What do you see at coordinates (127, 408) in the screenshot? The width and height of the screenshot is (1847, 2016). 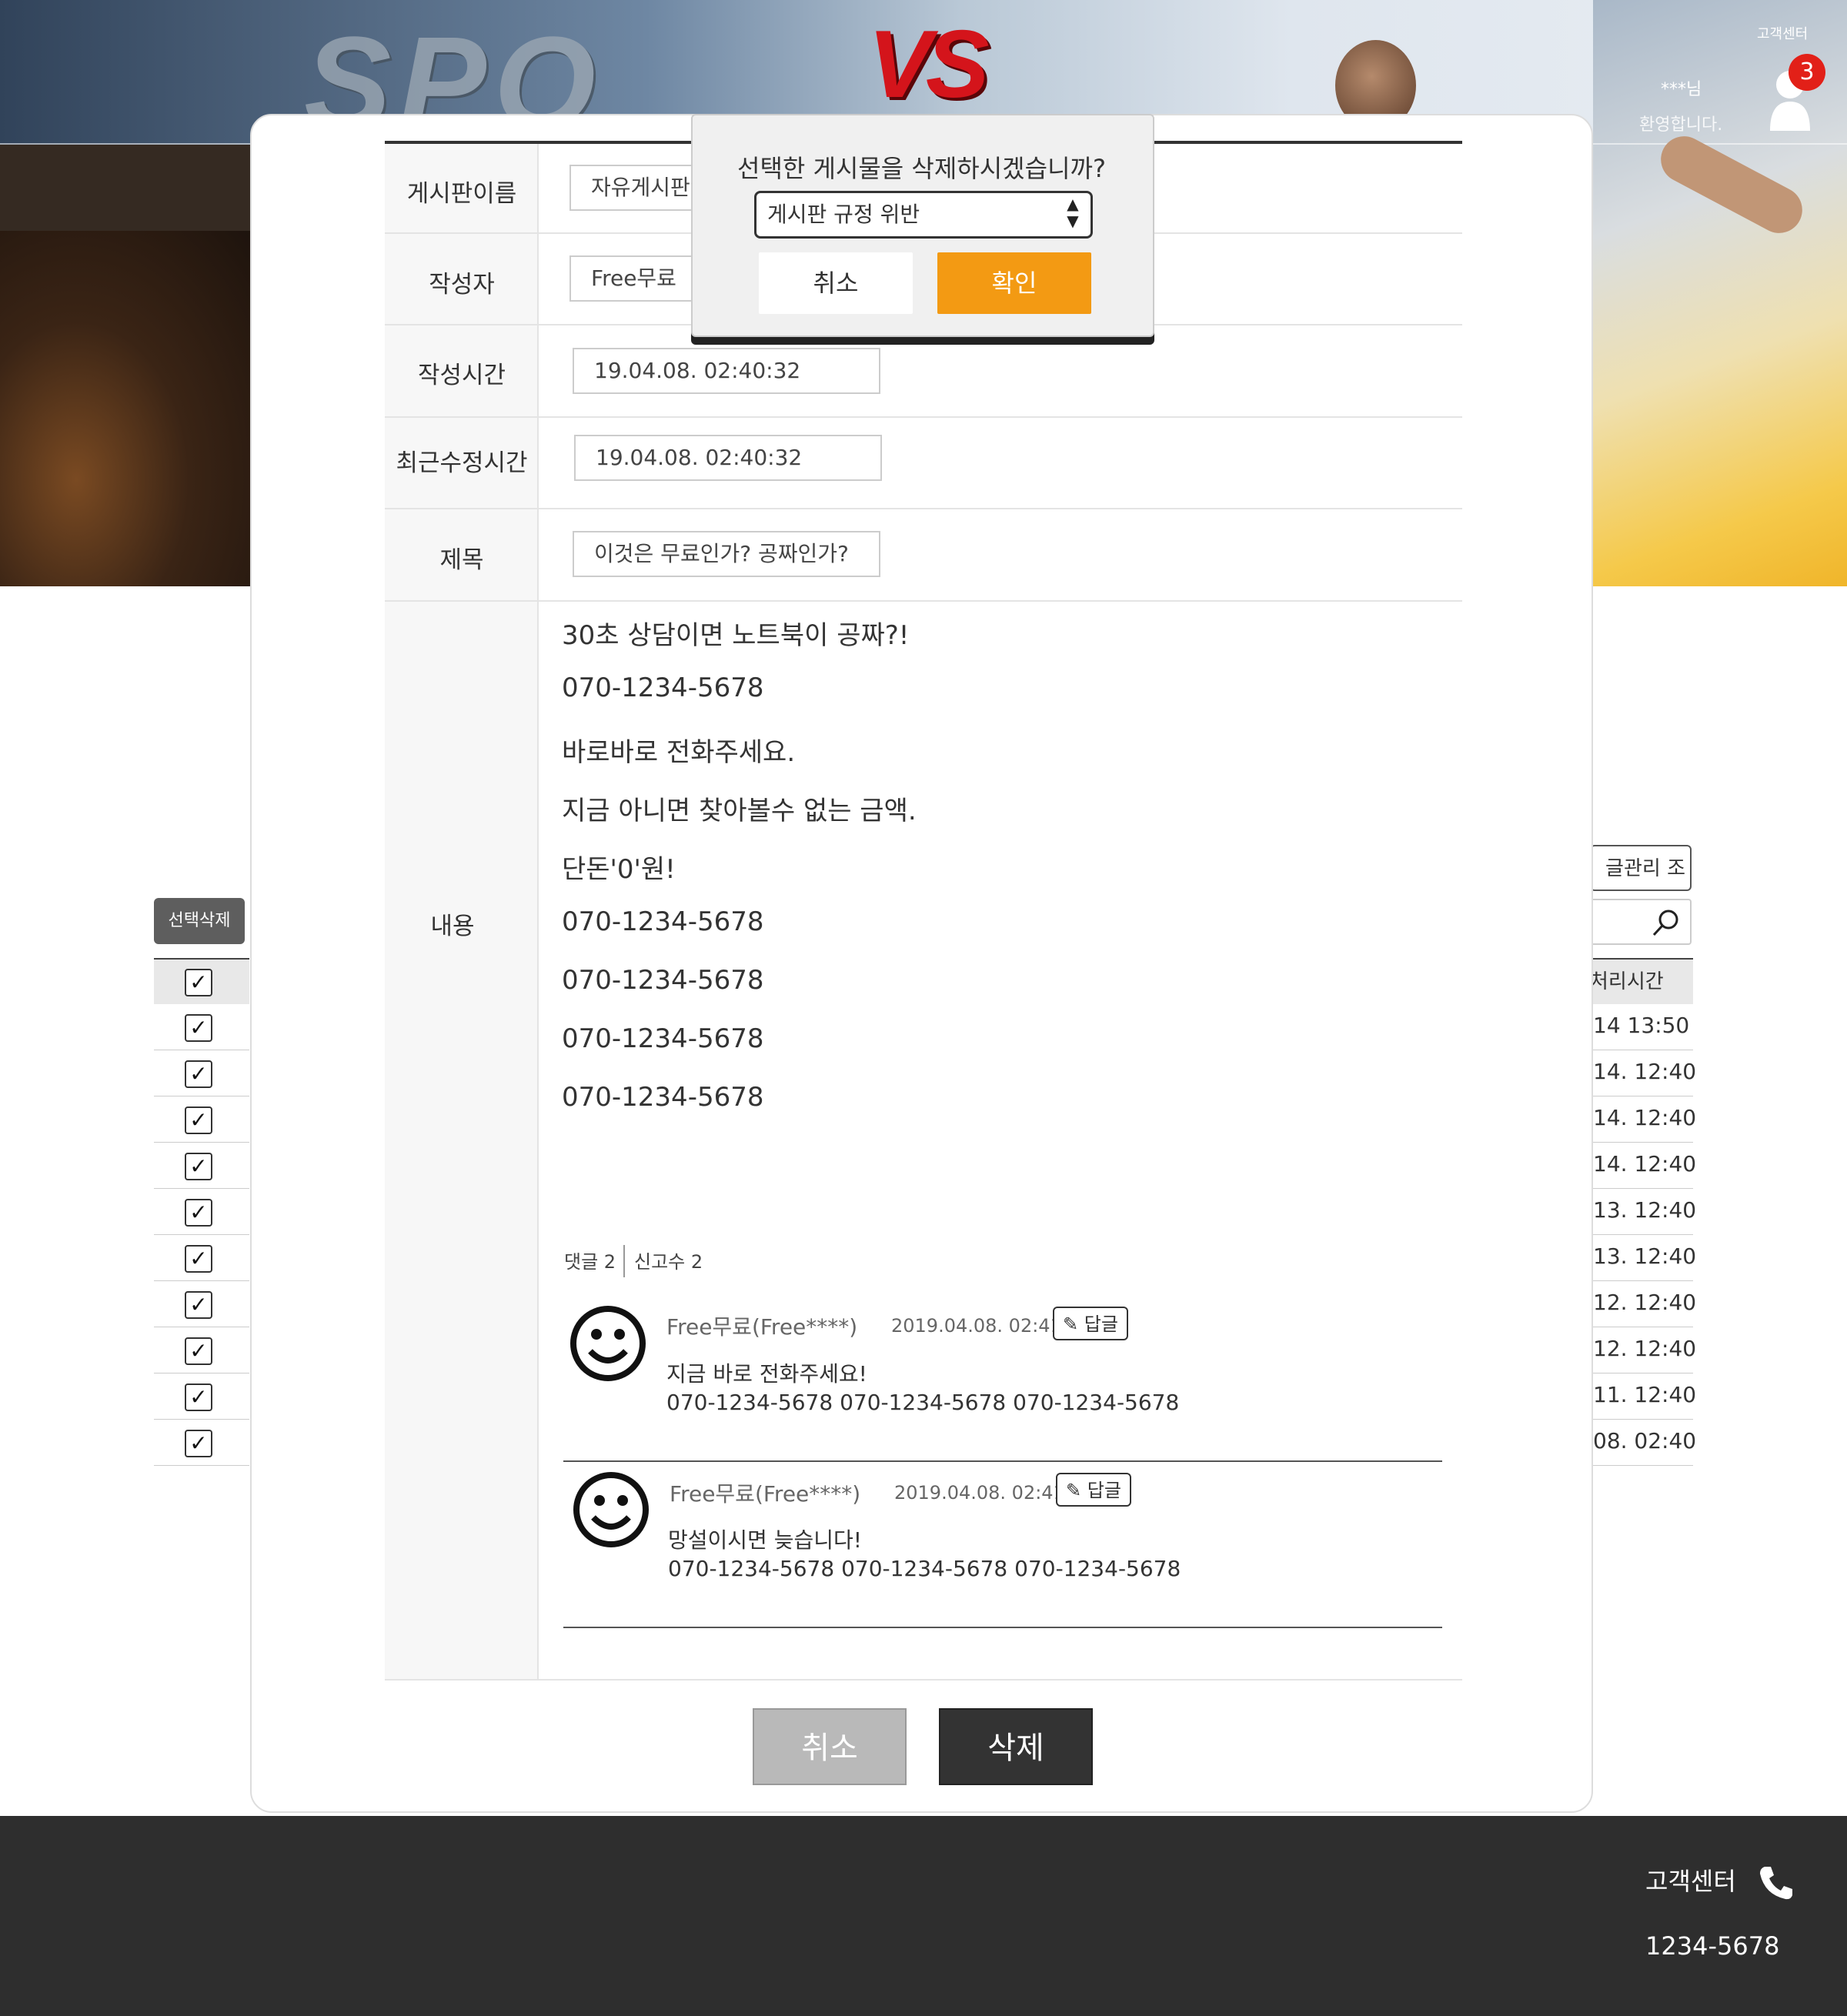 I see `banner-crowd` at bounding box center [127, 408].